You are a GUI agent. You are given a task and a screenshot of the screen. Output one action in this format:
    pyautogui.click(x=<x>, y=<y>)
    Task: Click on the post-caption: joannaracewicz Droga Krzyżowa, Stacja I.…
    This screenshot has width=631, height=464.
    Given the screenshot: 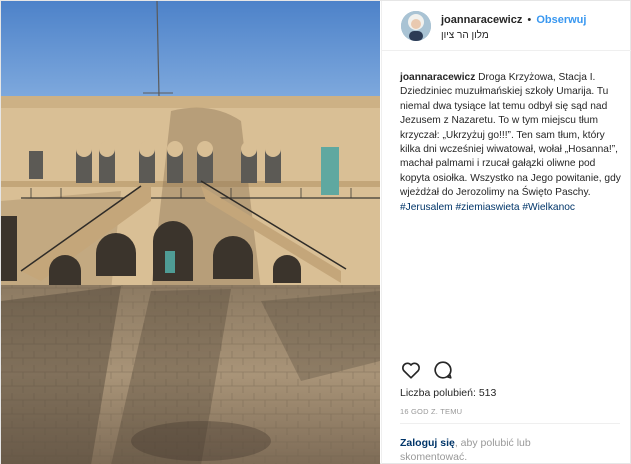 What is the action you would take?
    pyautogui.click(x=512, y=143)
    